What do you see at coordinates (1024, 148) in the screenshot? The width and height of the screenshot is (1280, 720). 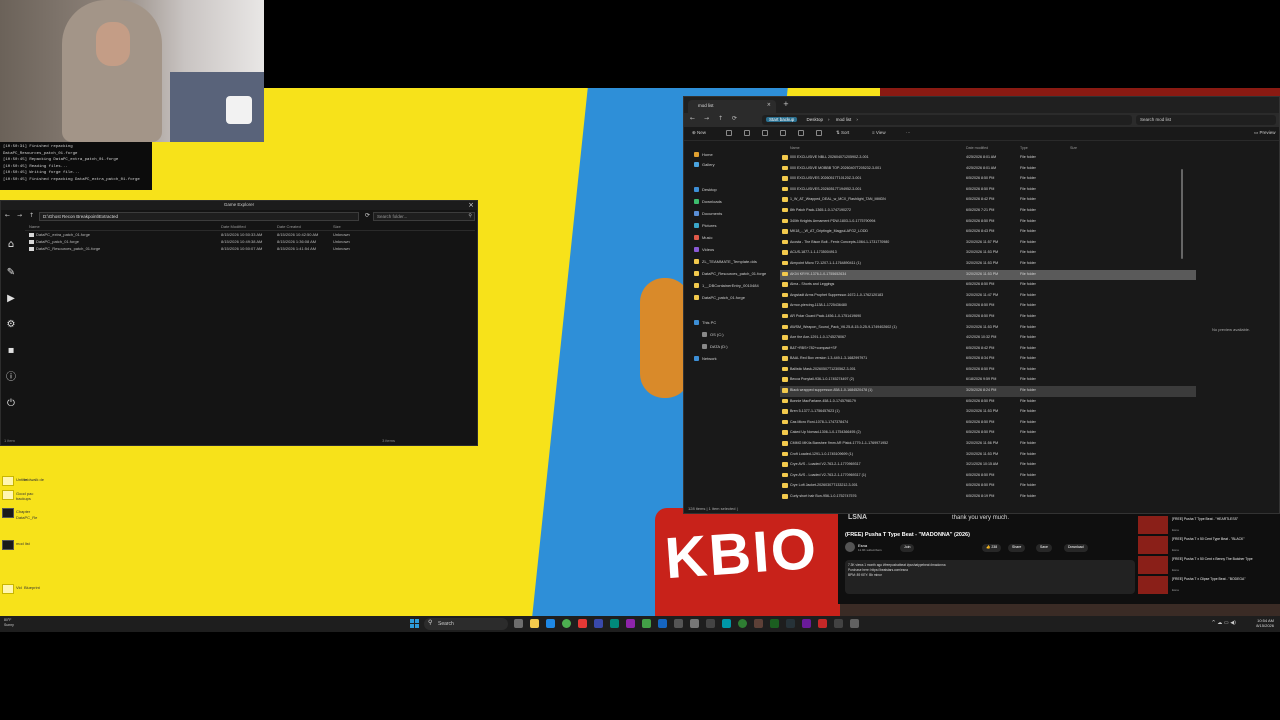 I see `column-type: Type` at bounding box center [1024, 148].